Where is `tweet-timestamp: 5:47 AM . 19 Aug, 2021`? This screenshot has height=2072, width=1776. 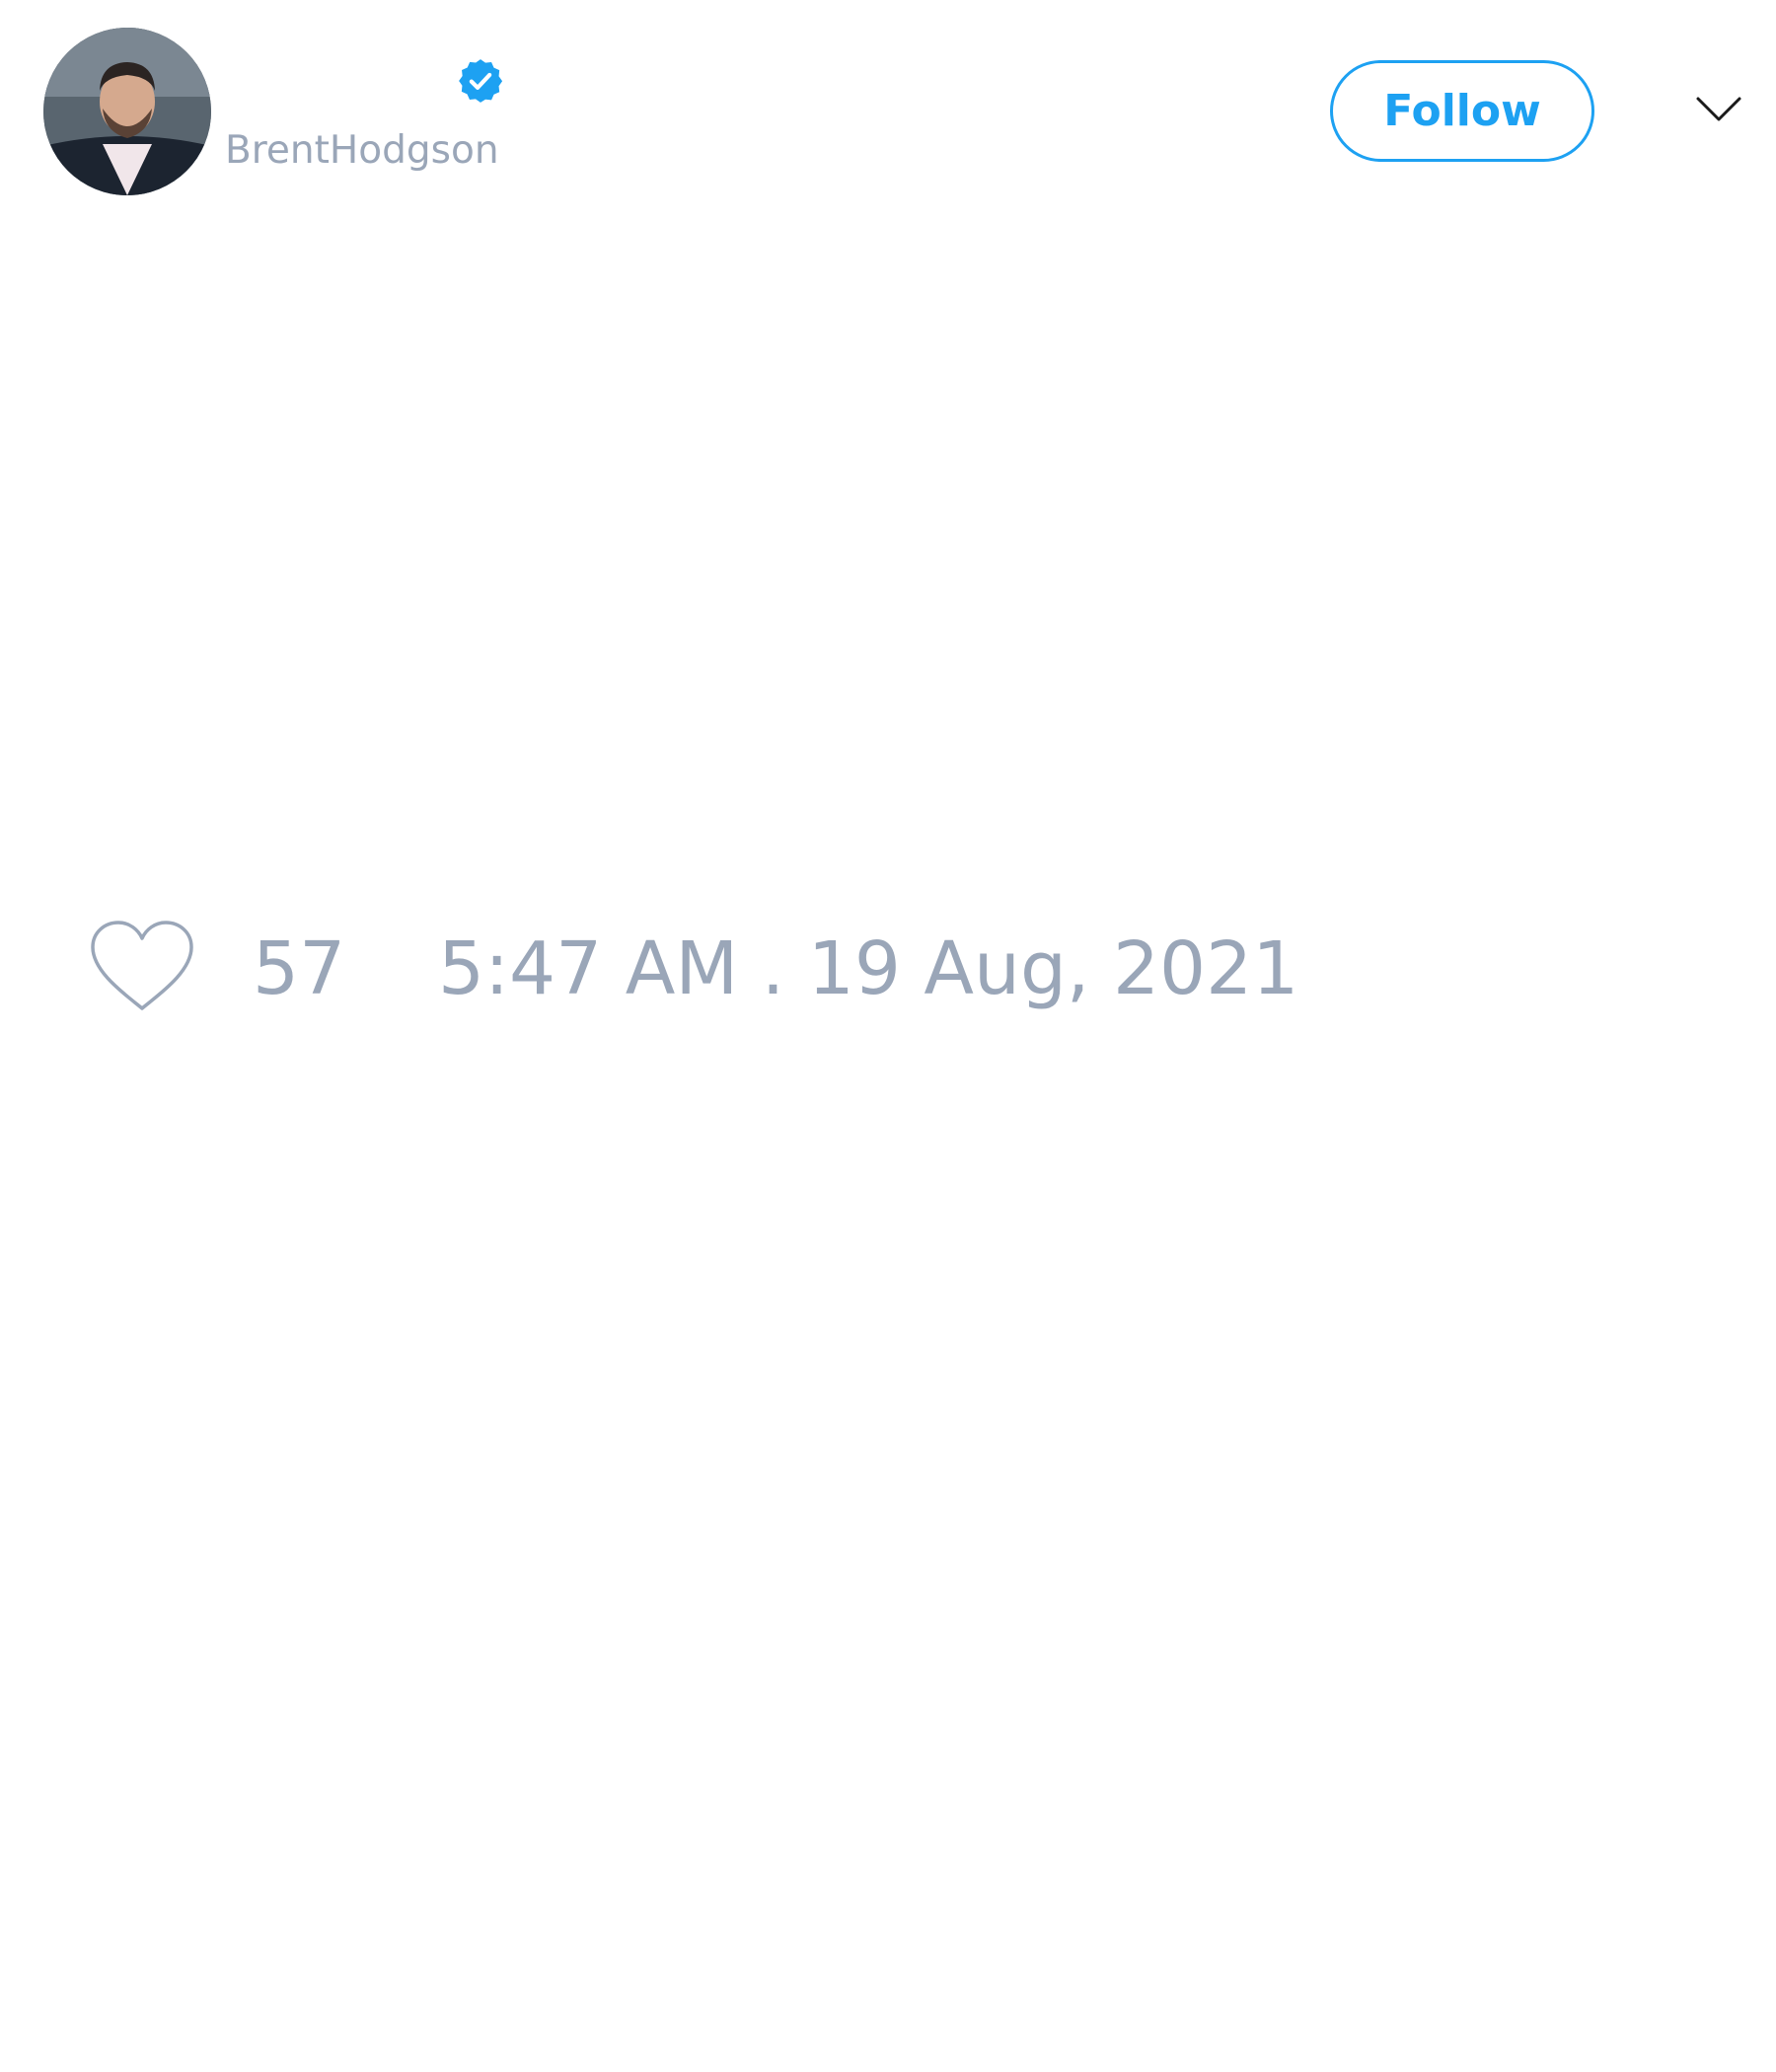
tweet-timestamp: 5:47 AM . 19 Aug, 2021 is located at coordinates (868, 969).